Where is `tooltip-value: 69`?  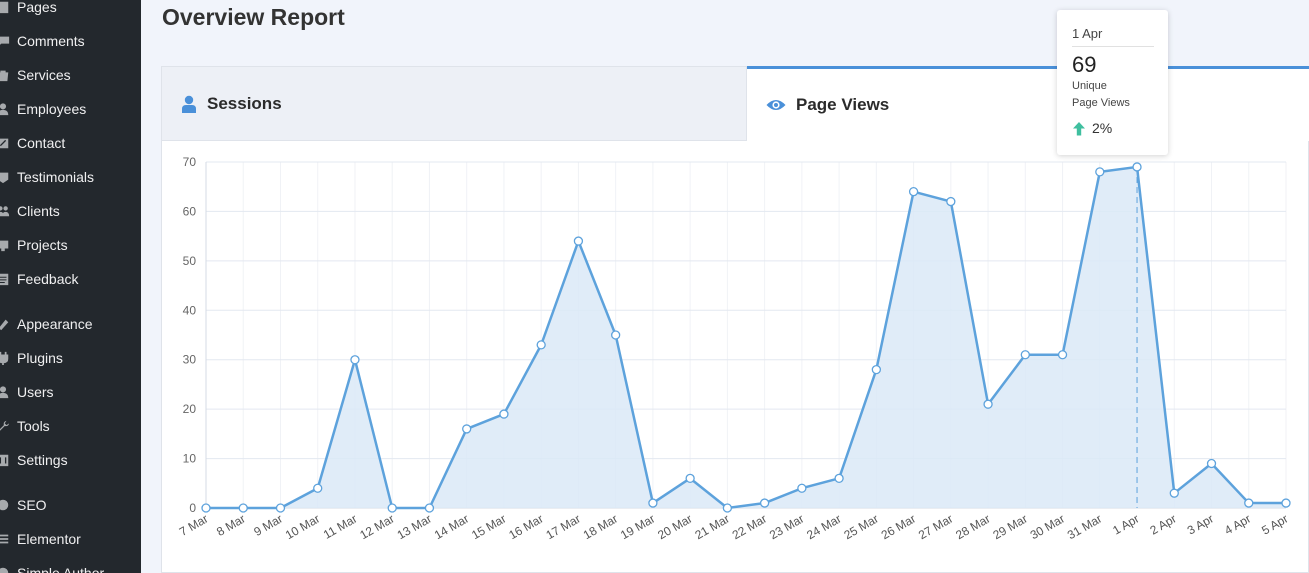 tooltip-value: 69 is located at coordinates (1084, 64).